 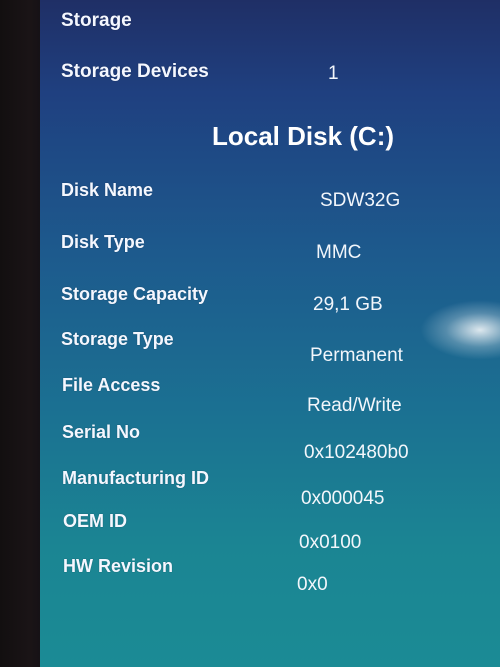 I want to click on manufacturing-id-value: 0x000045, so click(x=343, y=498).